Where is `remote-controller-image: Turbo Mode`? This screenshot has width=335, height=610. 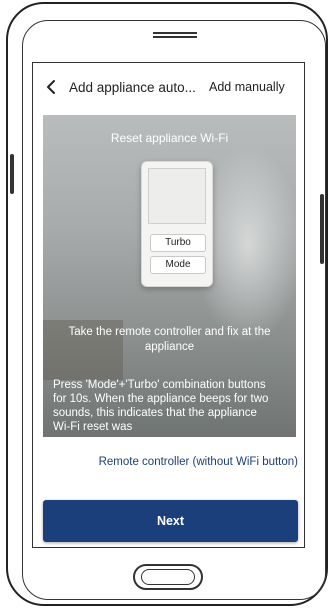 remote-controller-image: Turbo Mode is located at coordinates (177, 224).